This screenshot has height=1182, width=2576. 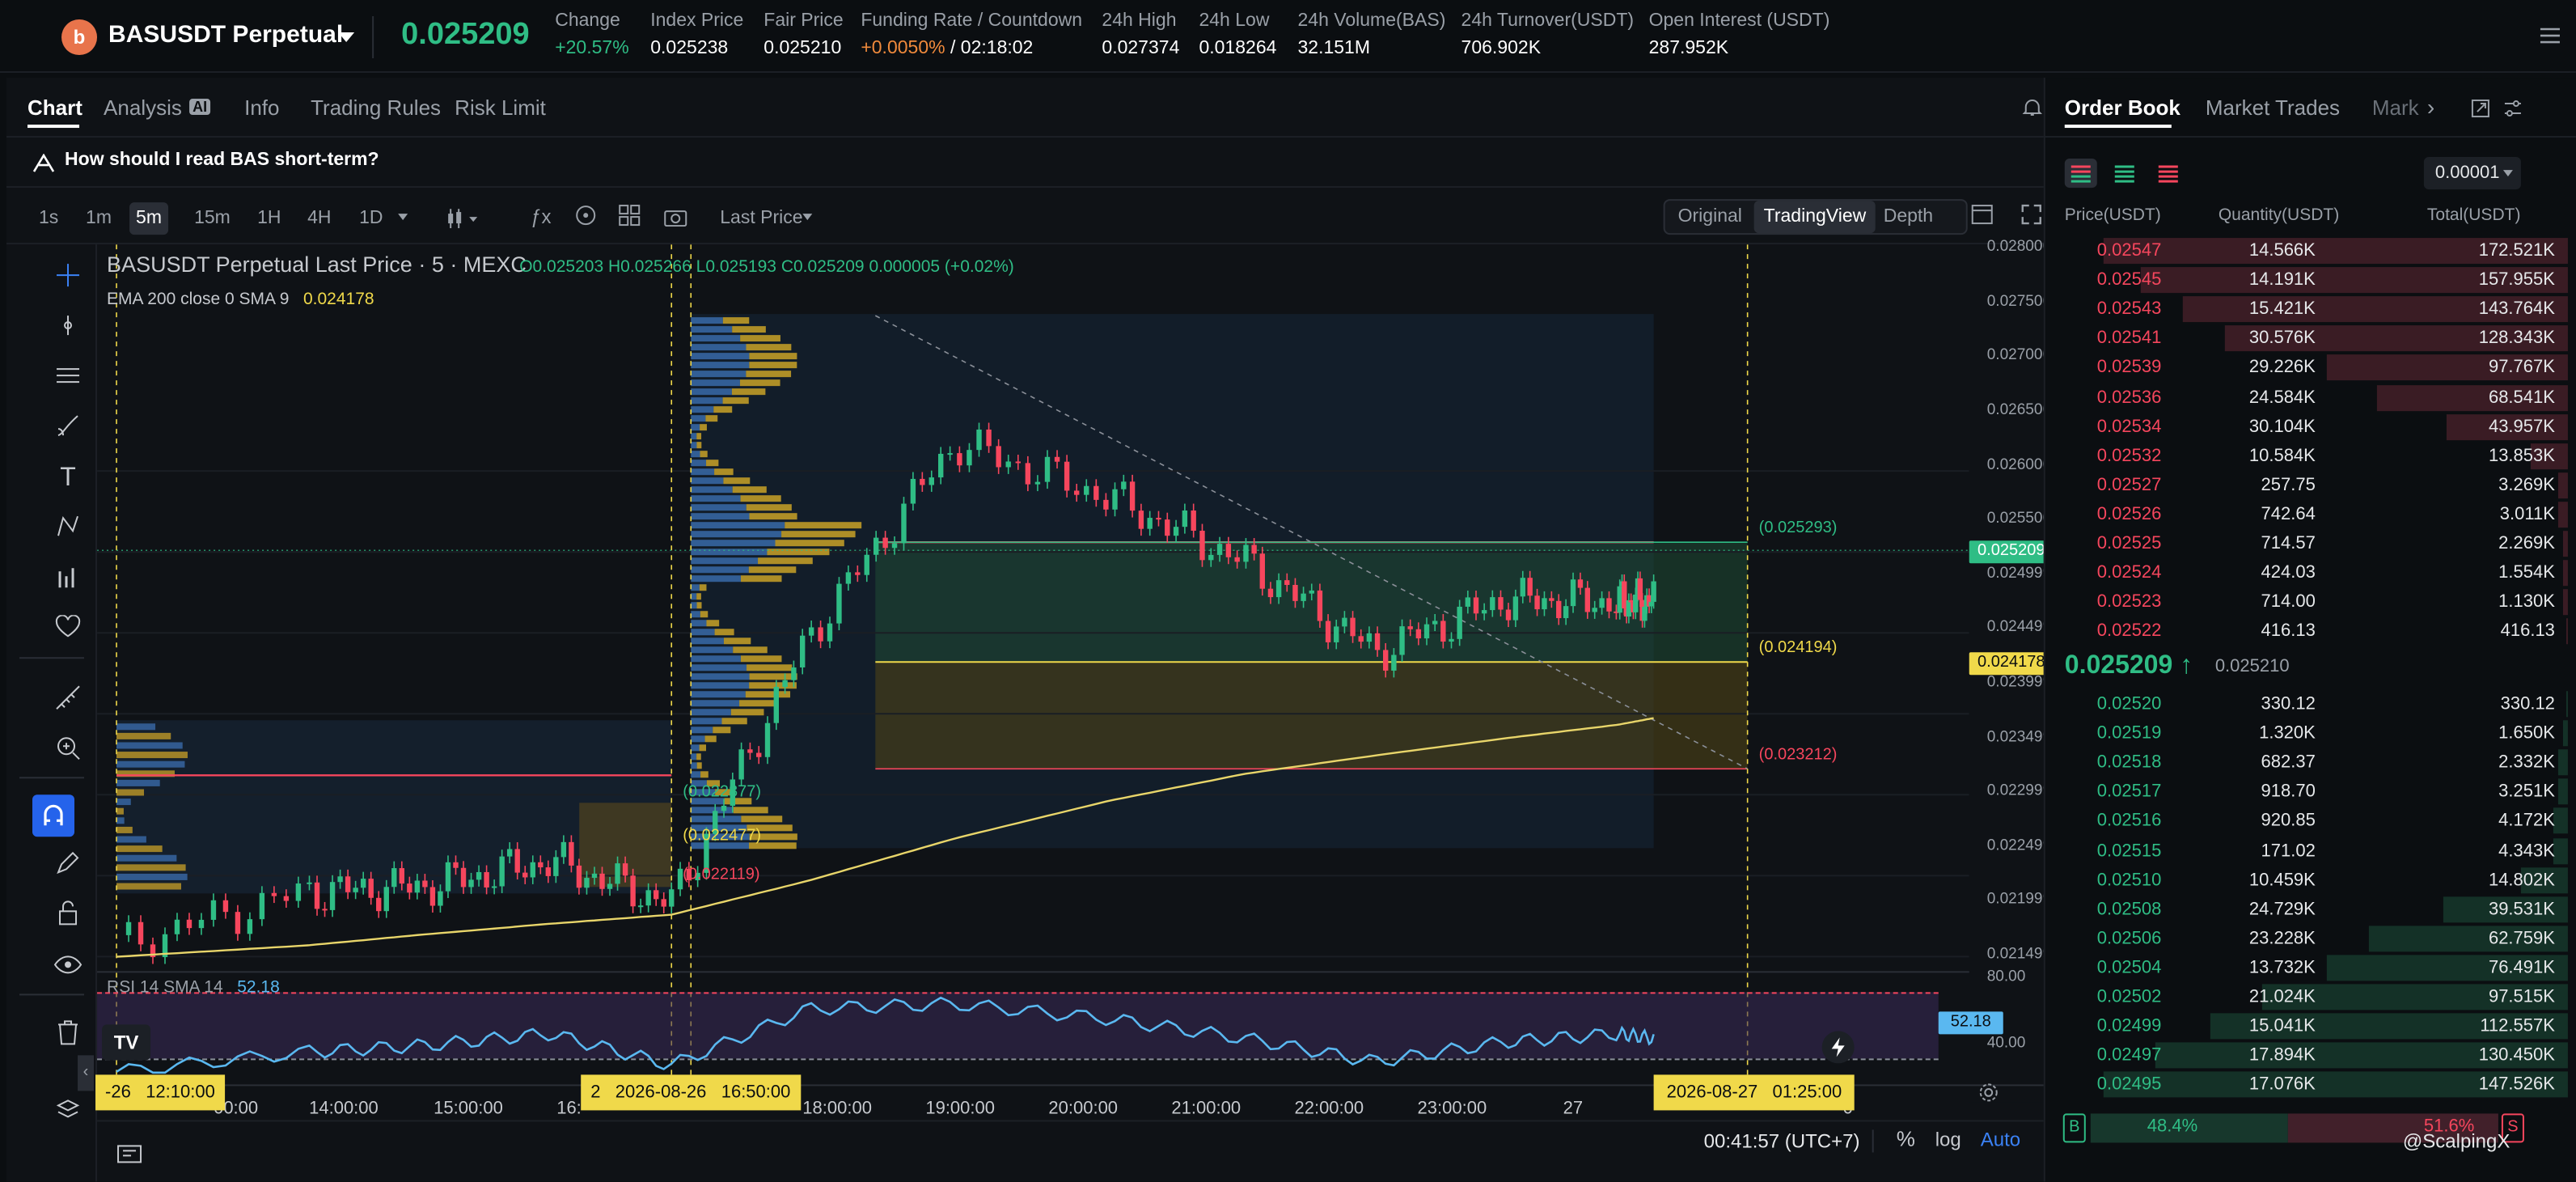 What do you see at coordinates (371, 218) in the screenshot?
I see `interval-1d: 1D` at bounding box center [371, 218].